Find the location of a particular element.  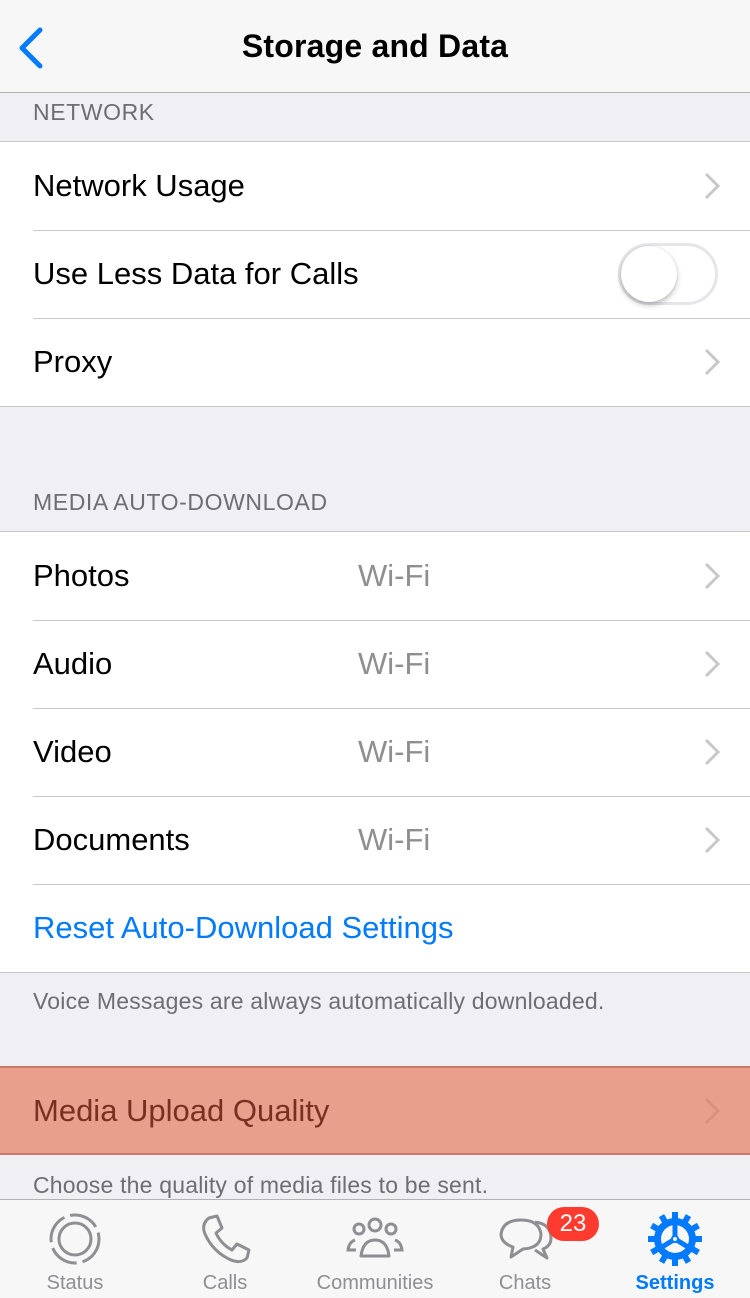

gear-icon is located at coordinates (675, 1239).